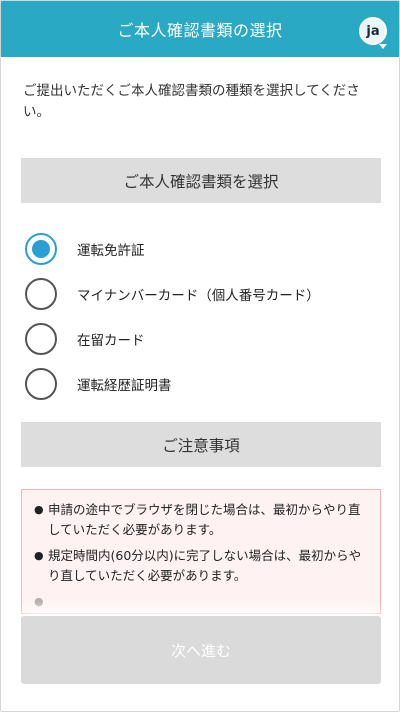 The image size is (400, 712). Describe the element at coordinates (200, 338) in the screenshot. I see `option-residence-card: 在留カード` at that location.